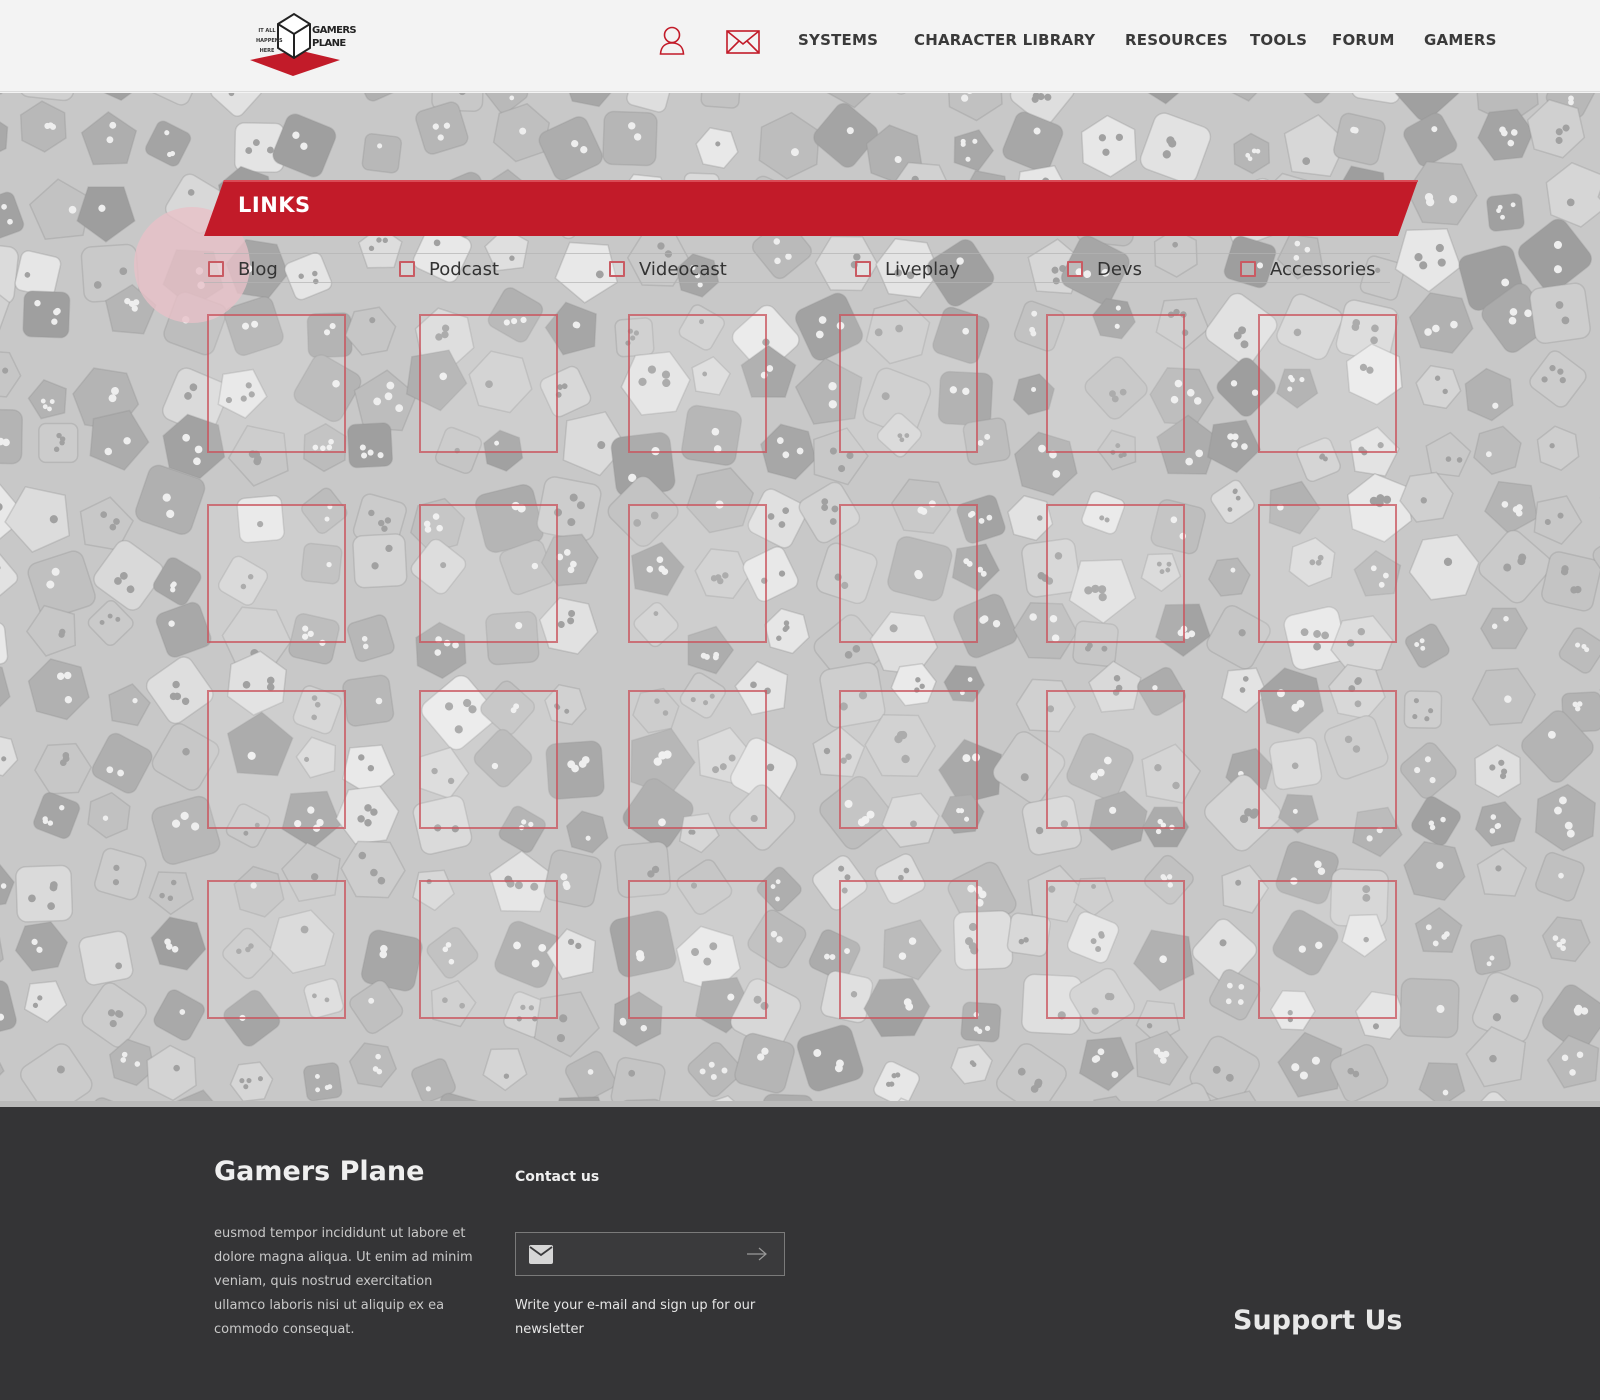 The width and height of the screenshot is (1600, 1400). What do you see at coordinates (336, 37) in the screenshot?
I see `logo-wordmark: GAMERS PLANE` at bounding box center [336, 37].